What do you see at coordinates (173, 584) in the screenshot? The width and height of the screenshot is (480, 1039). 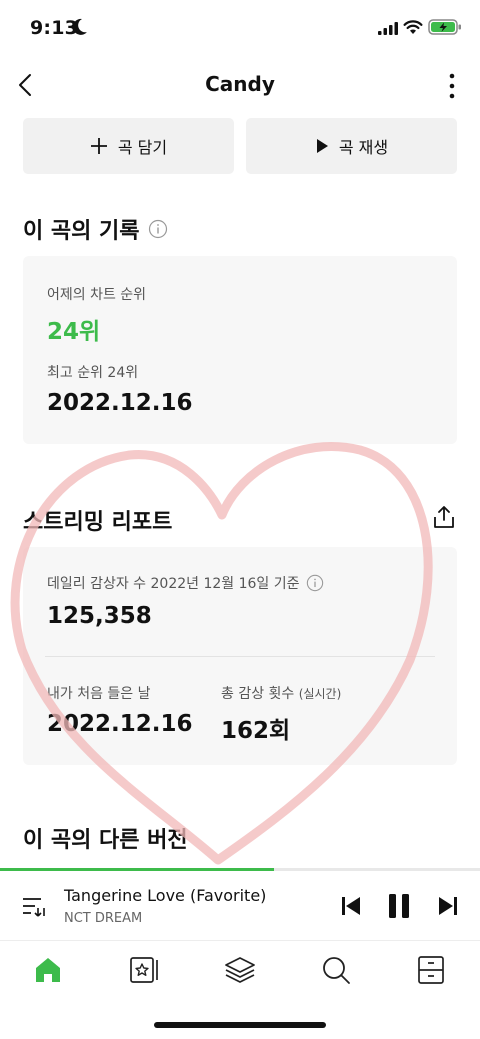 I see `daily-listeners-label: 데일리 감상자 수 2022년 12월 16일 기준` at bounding box center [173, 584].